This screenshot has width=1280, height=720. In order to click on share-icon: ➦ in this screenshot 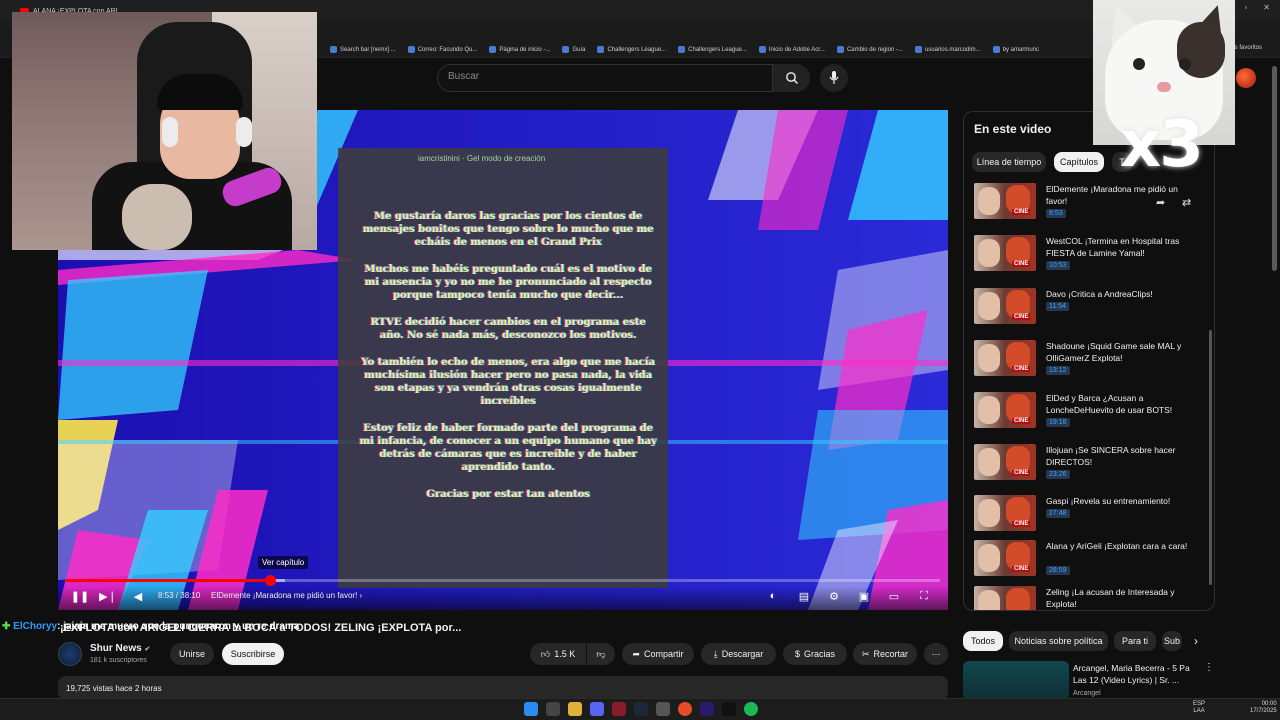, I will do `click(636, 653)`.